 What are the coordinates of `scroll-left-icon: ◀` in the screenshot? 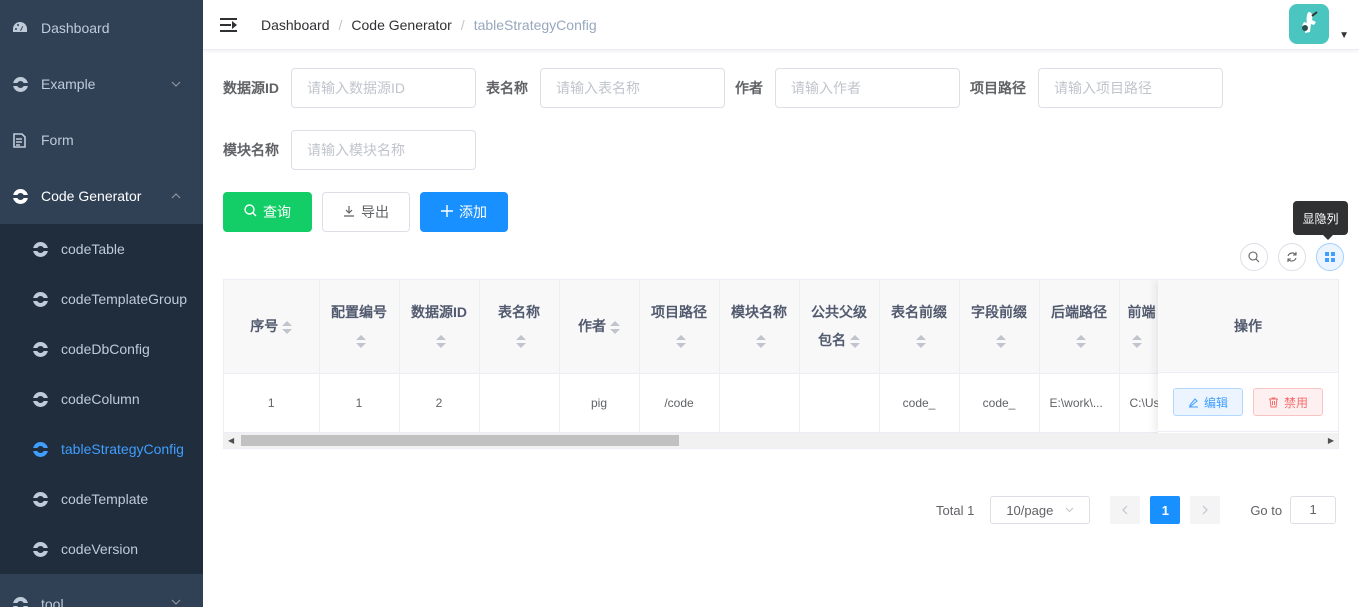 It's located at (231, 440).